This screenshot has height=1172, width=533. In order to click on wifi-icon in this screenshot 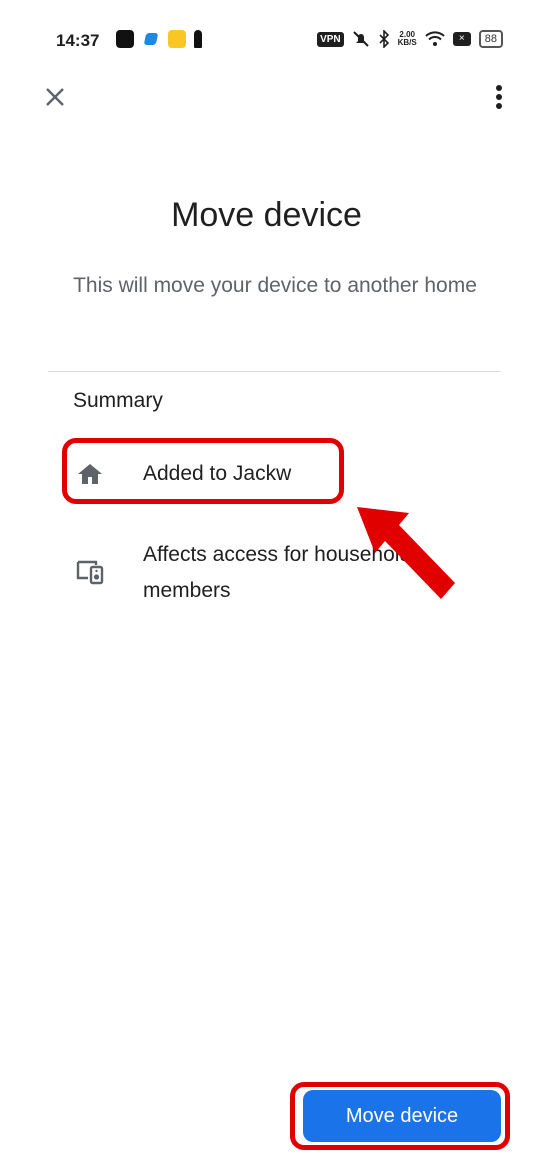, I will do `click(435, 38)`.